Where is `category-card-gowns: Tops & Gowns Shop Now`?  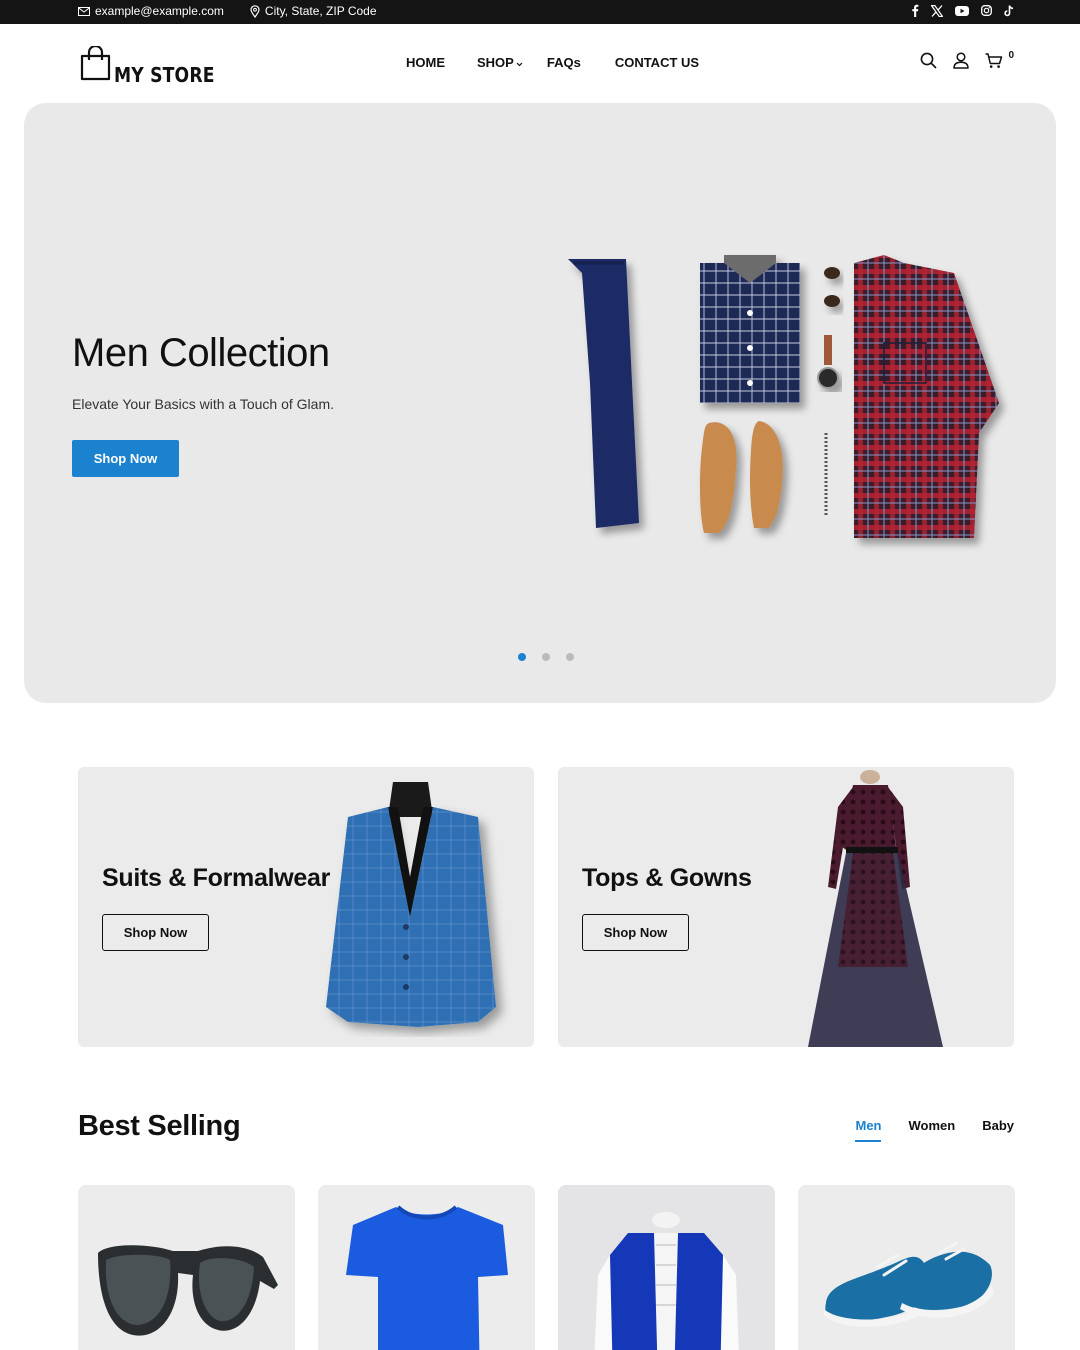 category-card-gowns: Tops & Gowns Shop Now is located at coordinates (786, 907).